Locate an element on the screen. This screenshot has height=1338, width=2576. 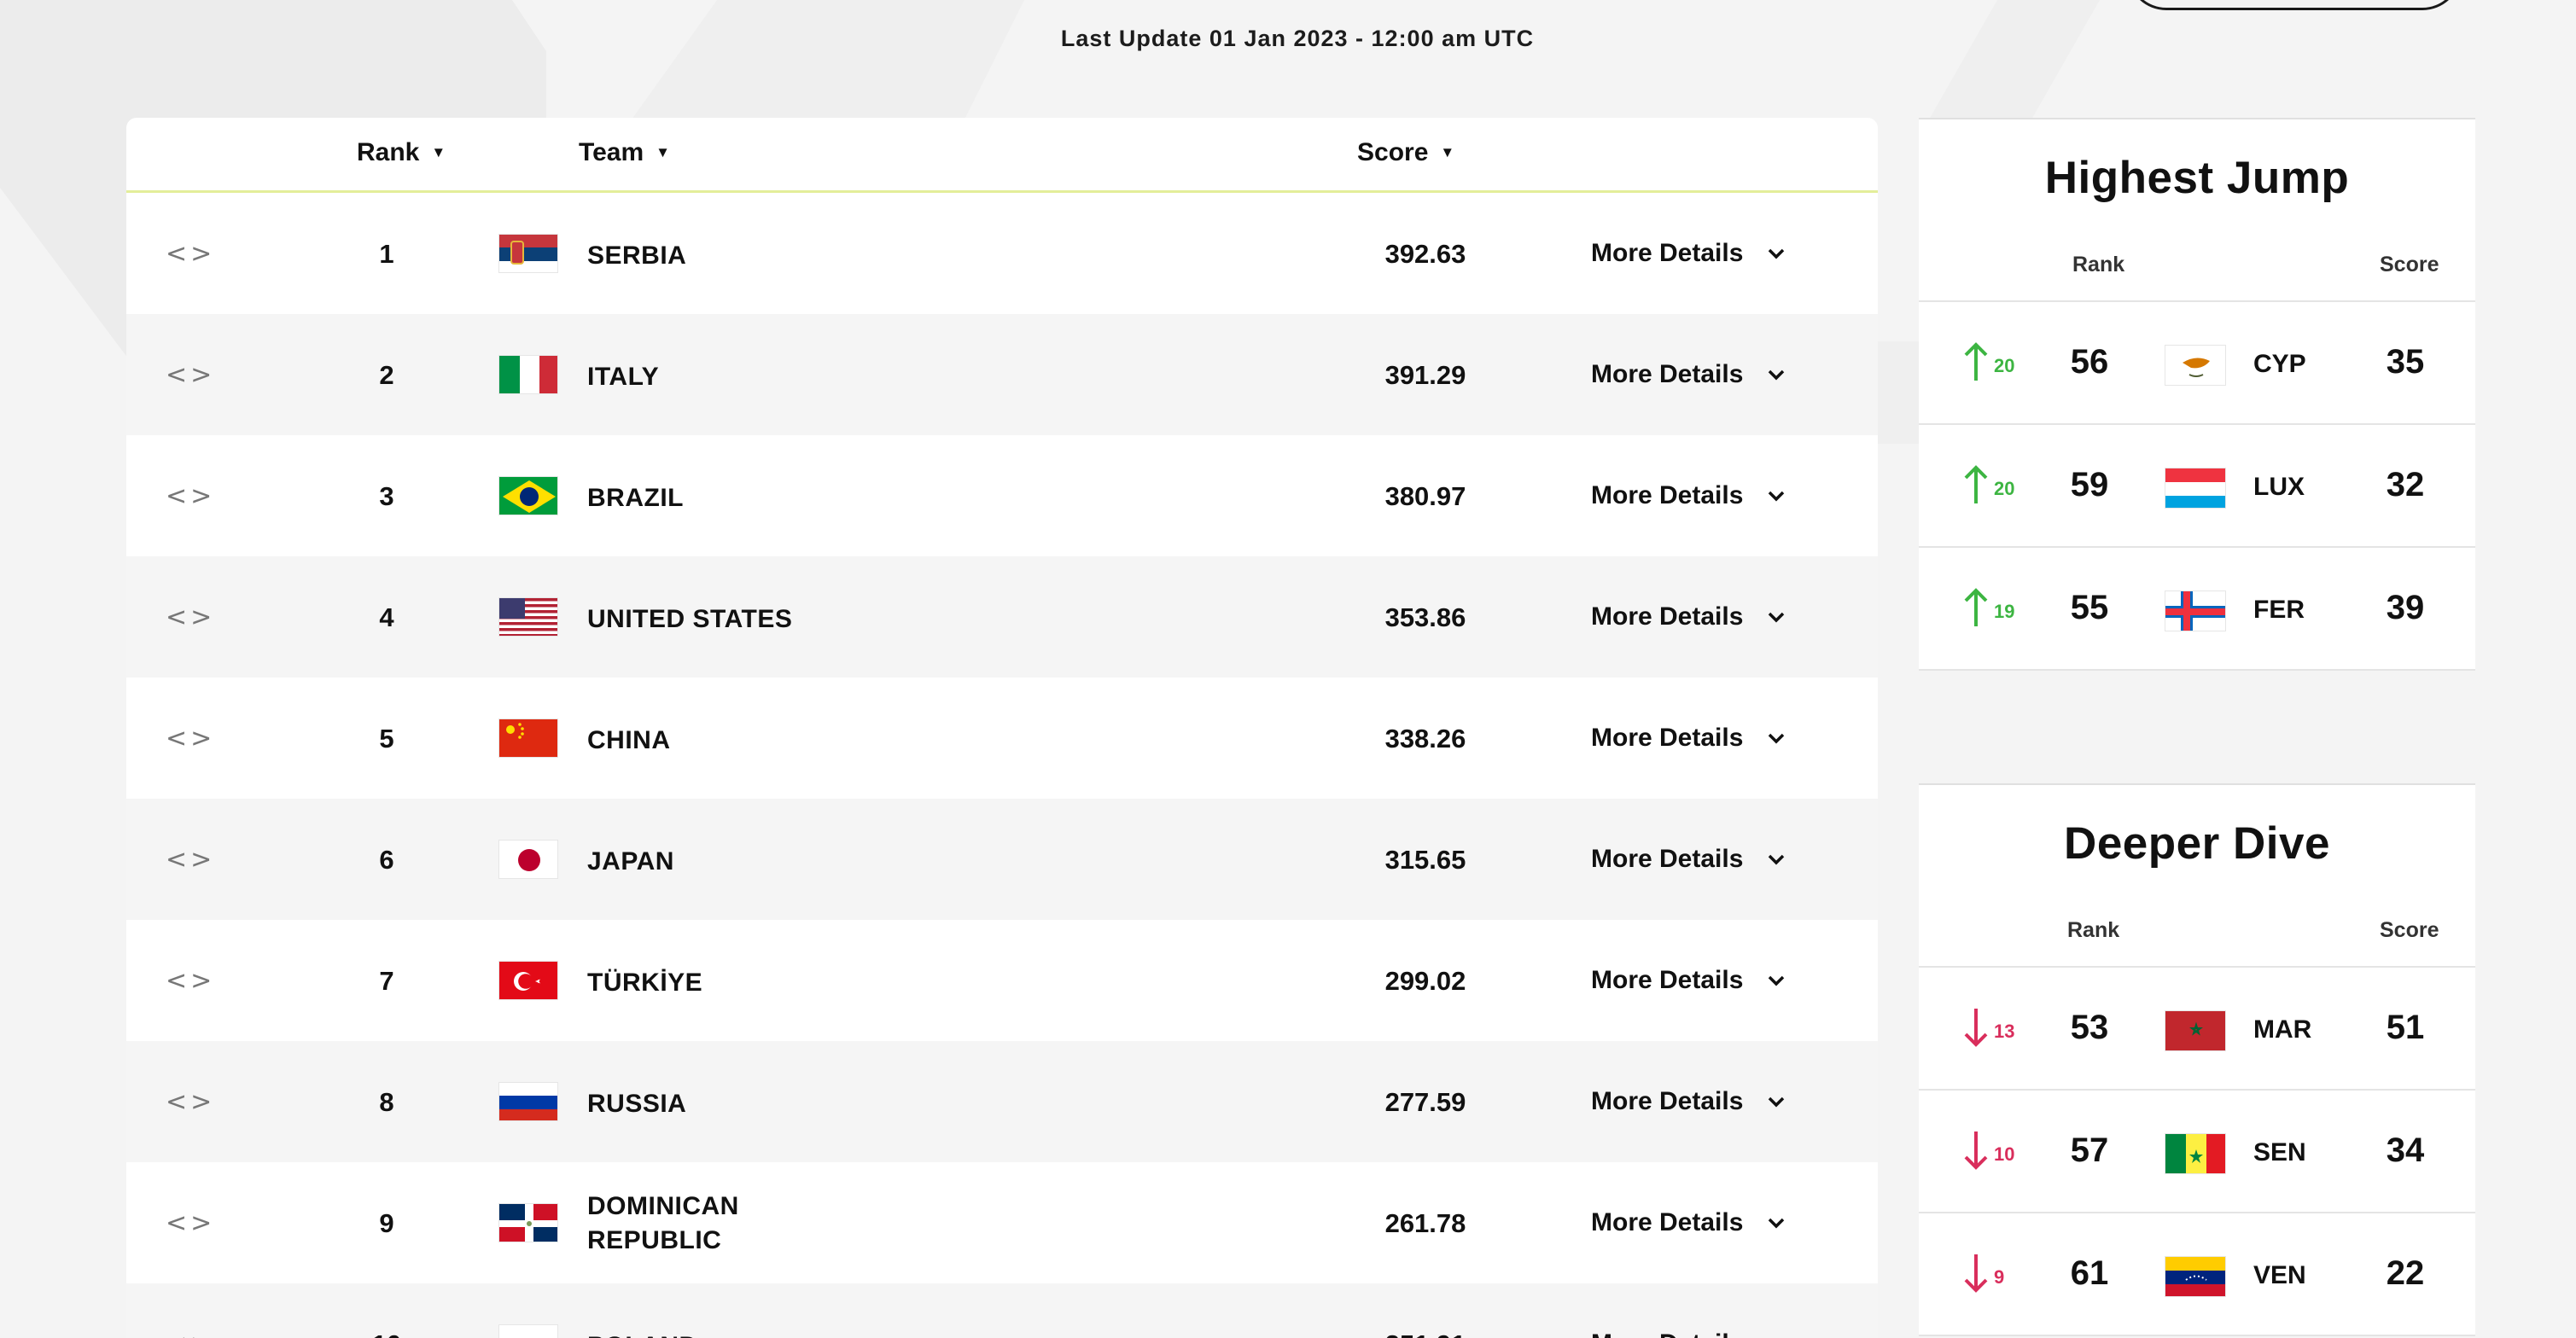
score-value: 391.29 is located at coordinates (1425, 375).